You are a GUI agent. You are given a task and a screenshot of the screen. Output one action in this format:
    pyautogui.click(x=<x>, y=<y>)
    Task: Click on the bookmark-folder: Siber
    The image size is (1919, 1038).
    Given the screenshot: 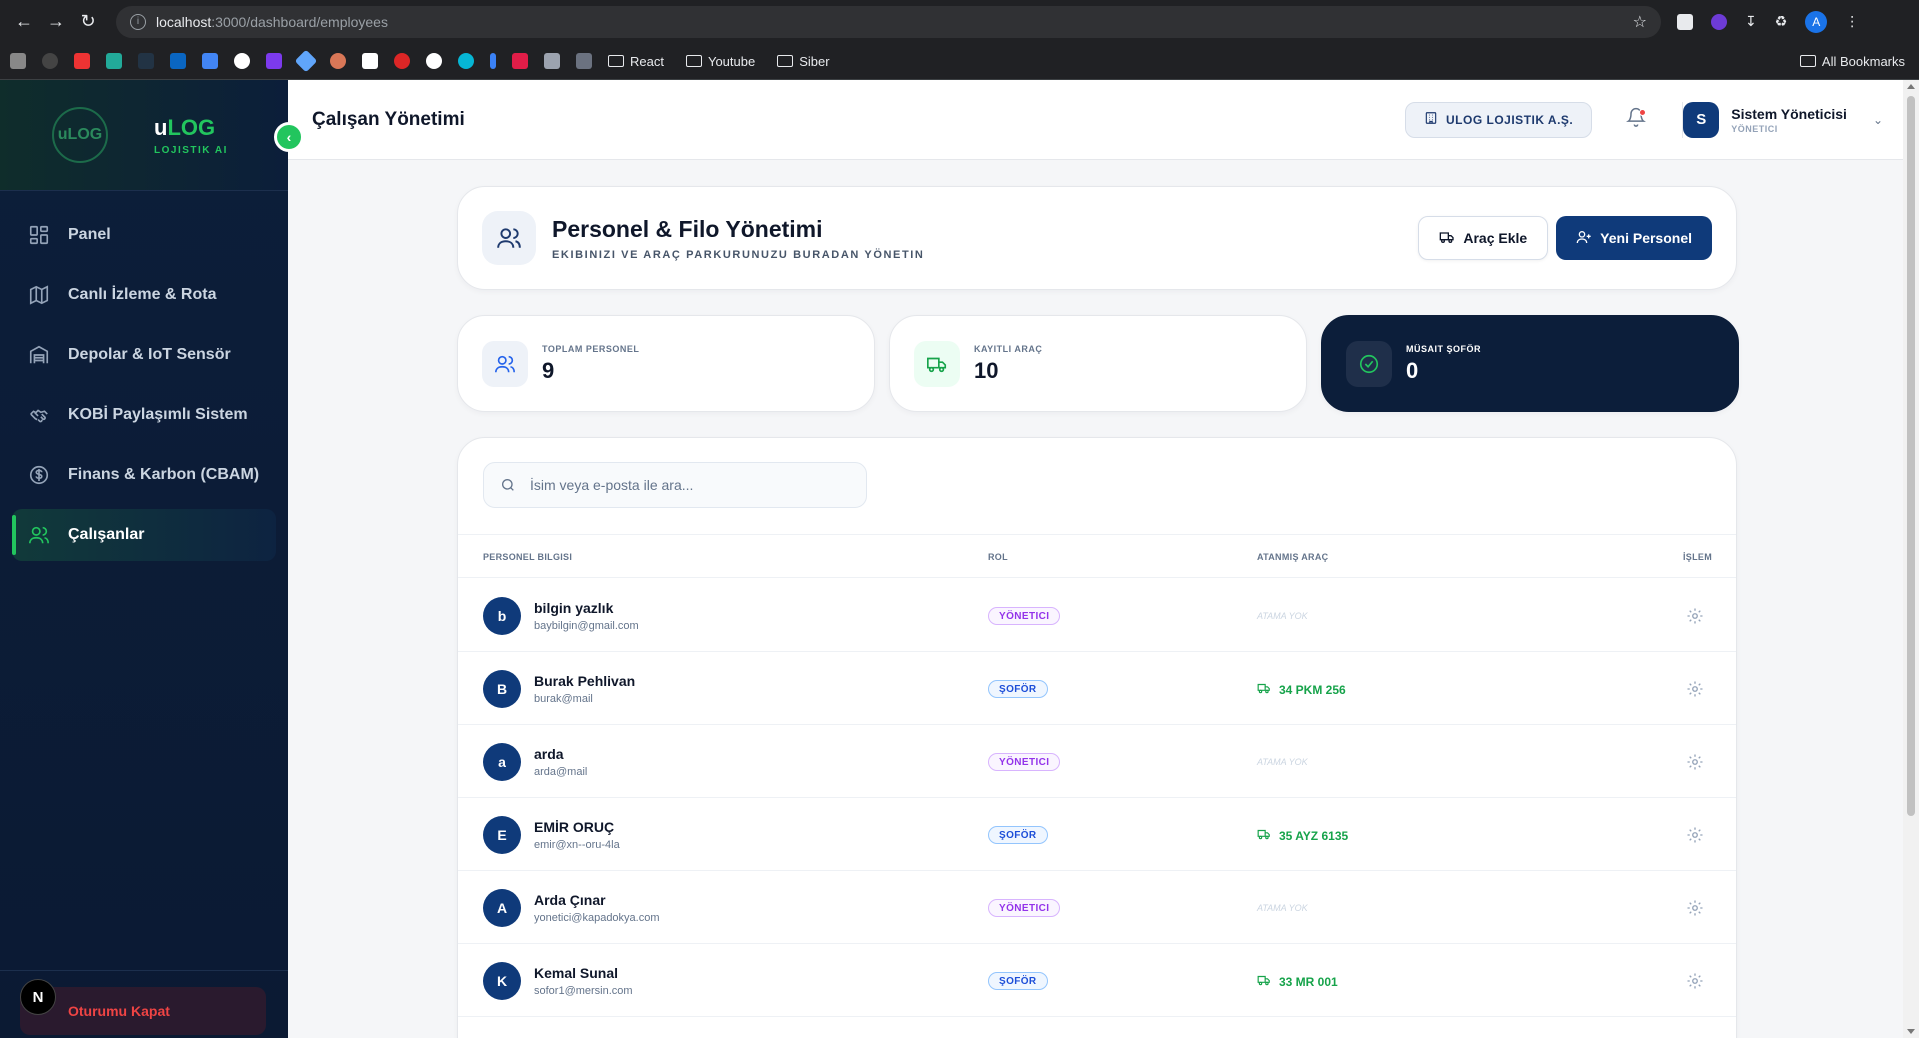 What is the action you would take?
    pyautogui.click(x=803, y=61)
    